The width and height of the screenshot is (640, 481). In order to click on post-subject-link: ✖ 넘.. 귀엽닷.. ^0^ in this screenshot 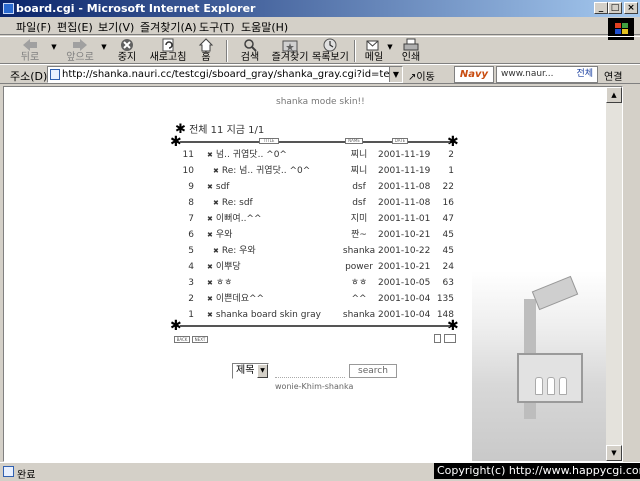, I will do `click(247, 155)`.